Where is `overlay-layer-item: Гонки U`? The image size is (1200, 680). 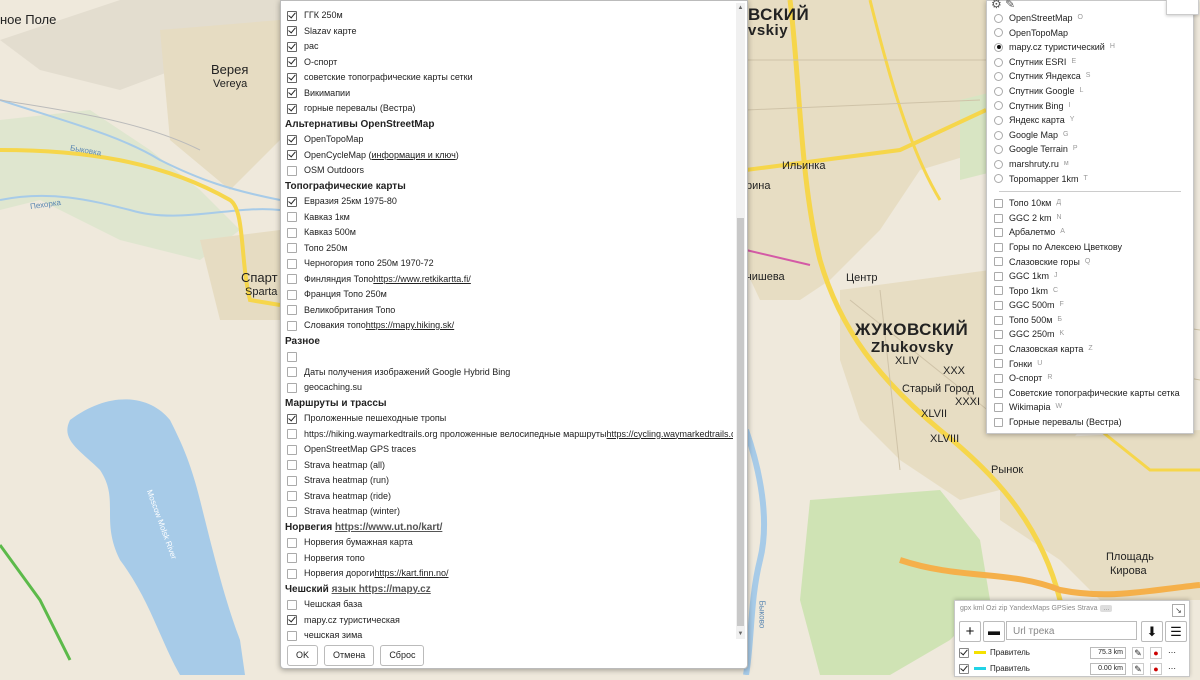
overlay-layer-item: Гонки U is located at coordinates (1090, 364).